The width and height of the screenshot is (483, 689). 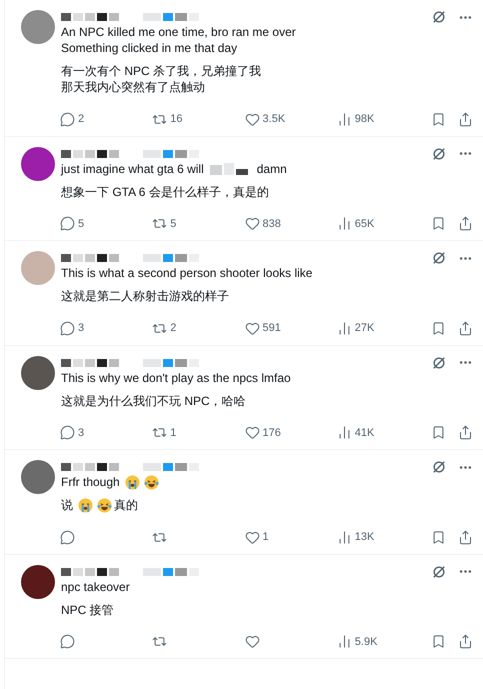 What do you see at coordinates (164, 328) in the screenshot?
I see `repost-button: 2` at bounding box center [164, 328].